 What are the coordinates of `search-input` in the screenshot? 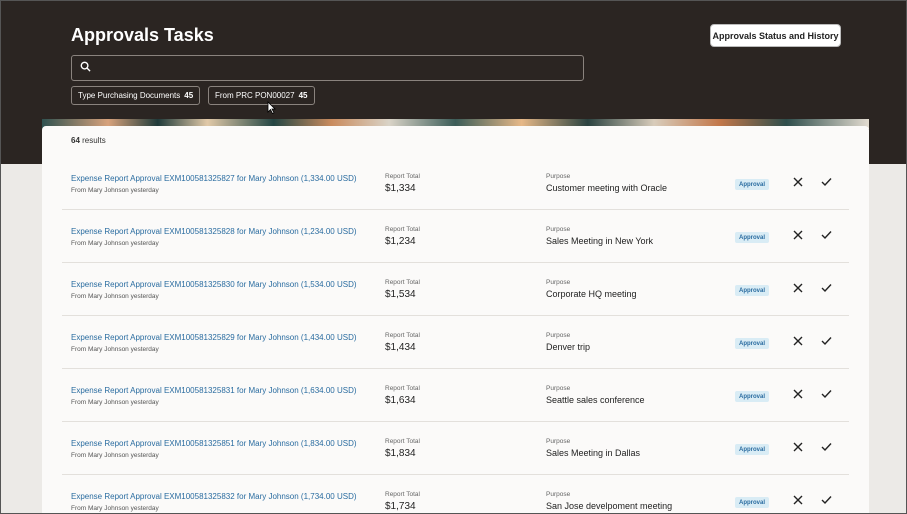 It's located at (339, 68).